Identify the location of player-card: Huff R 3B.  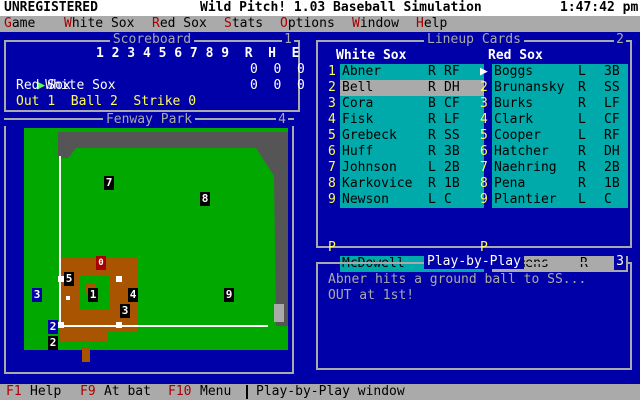
(412, 152).